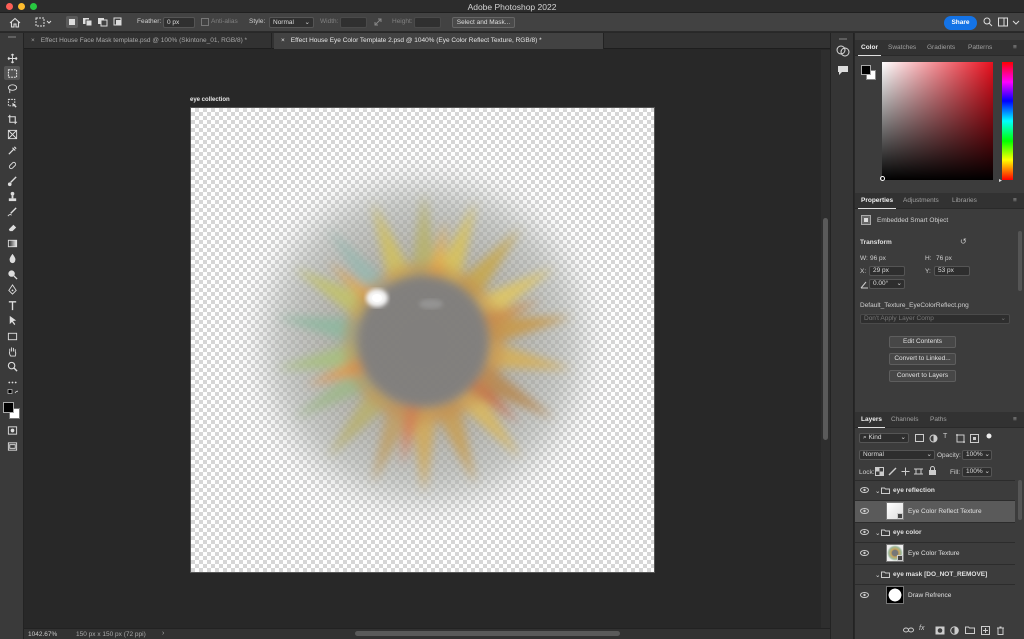 This screenshot has width=1024, height=639. Describe the element at coordinates (12, 446) in the screenshot. I see `screen-mode-icon` at that location.